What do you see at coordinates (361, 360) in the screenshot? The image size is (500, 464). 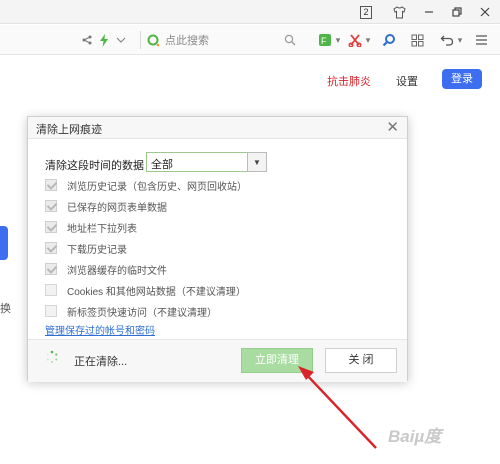 I see `dialog-close-button: 关 闭` at bounding box center [361, 360].